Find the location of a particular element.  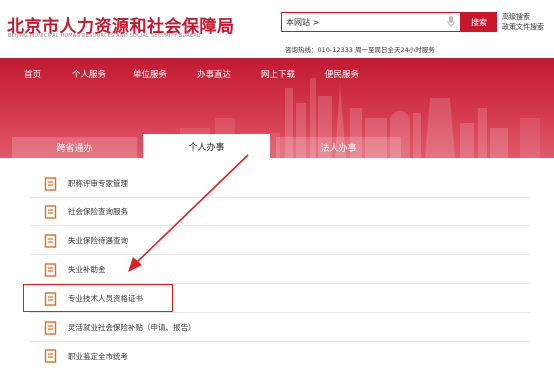

list-item-label: 社会保险查询服务 is located at coordinates (98, 211).